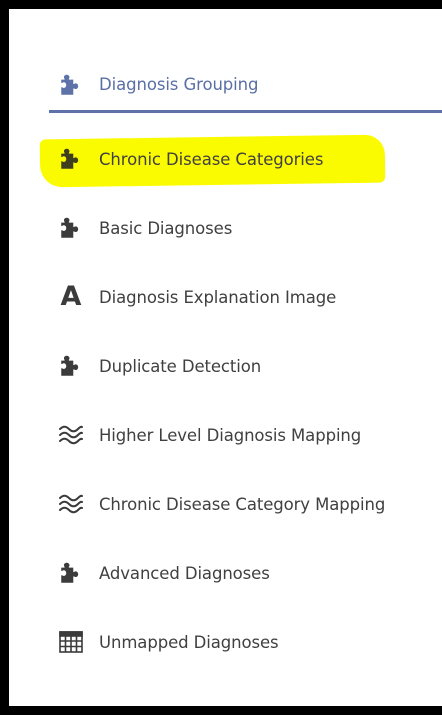  Describe the element at coordinates (242, 504) in the screenshot. I see `nav-item-label: Chronic Disease Category Mapping` at that location.